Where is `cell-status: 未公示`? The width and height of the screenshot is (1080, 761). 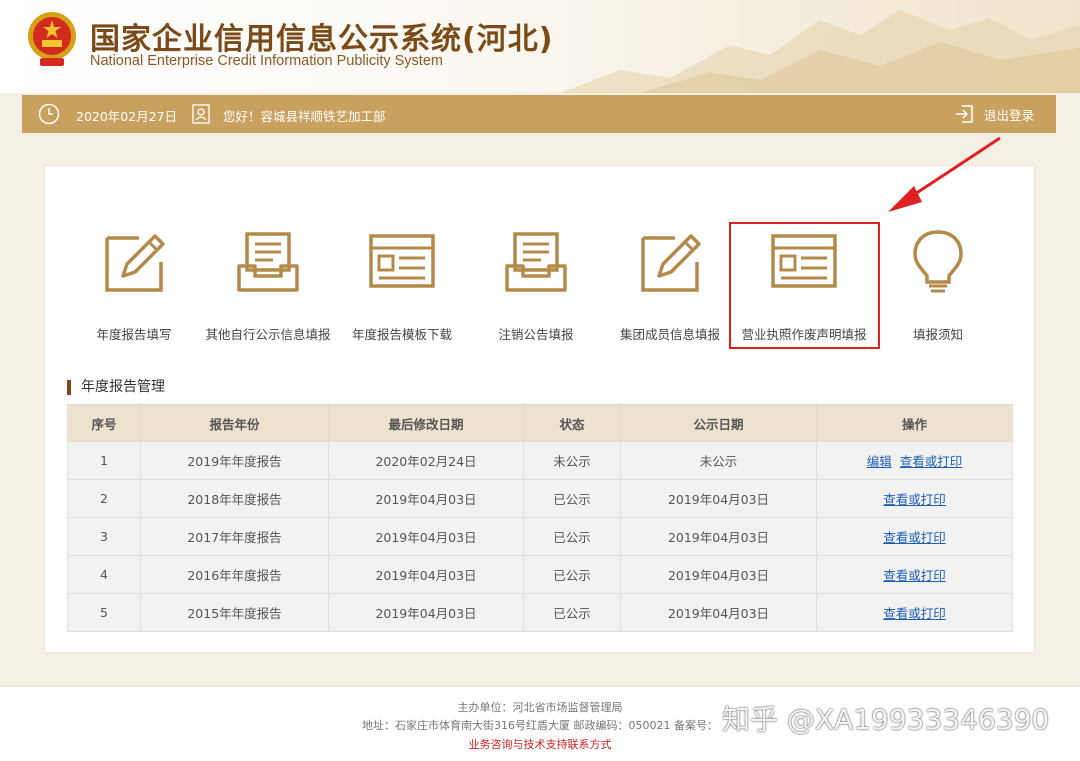
cell-status: 未公示 is located at coordinates (572, 460).